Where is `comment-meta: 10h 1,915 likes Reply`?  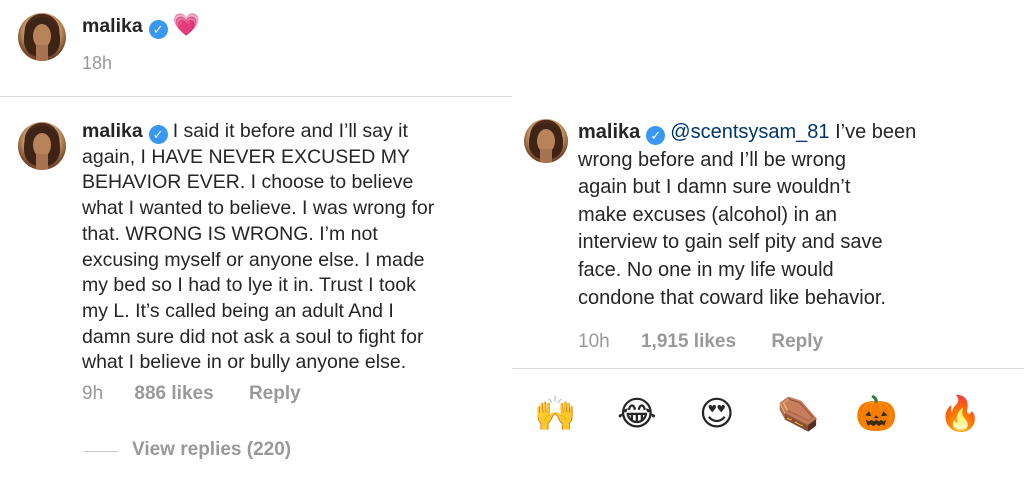
comment-meta: 10h 1,915 likes Reply is located at coordinates (700, 342).